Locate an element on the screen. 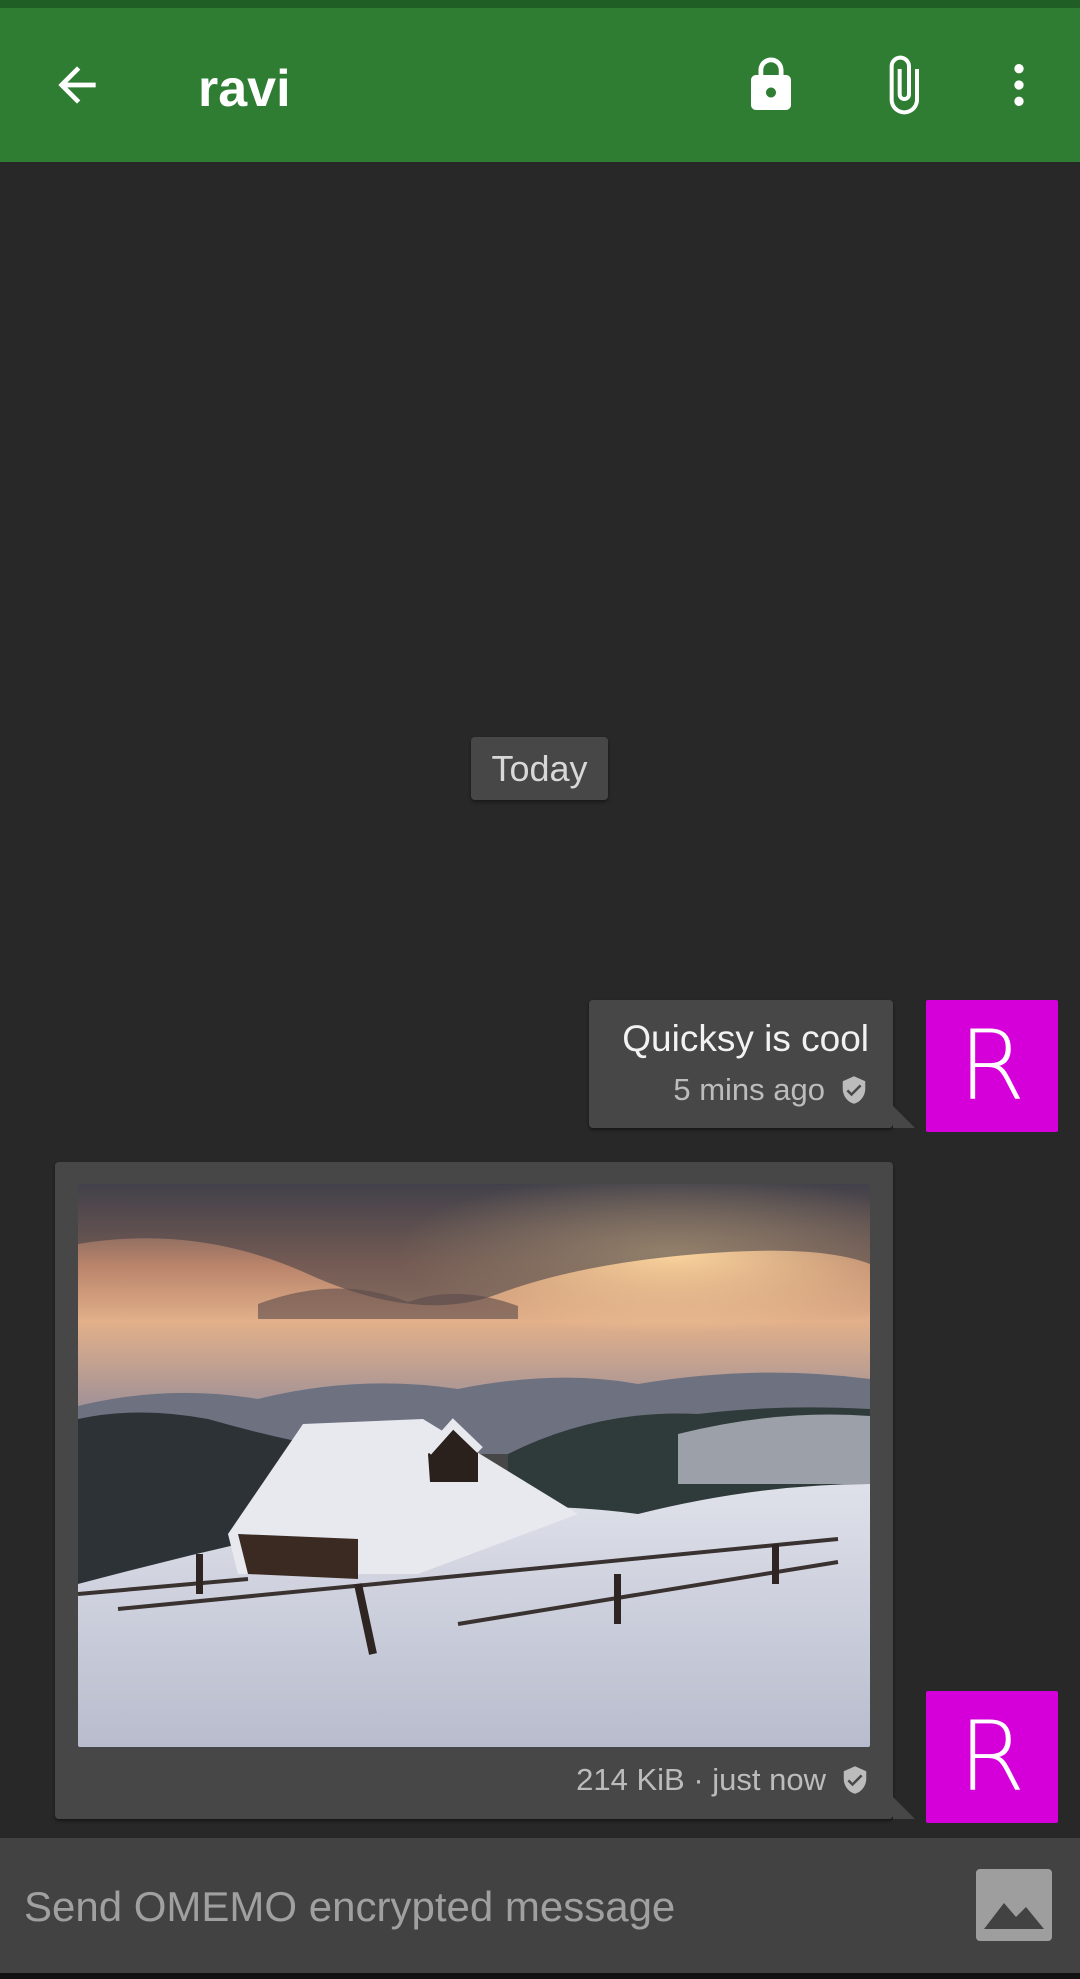  app-toolbar: ravi is located at coordinates (540, 85).